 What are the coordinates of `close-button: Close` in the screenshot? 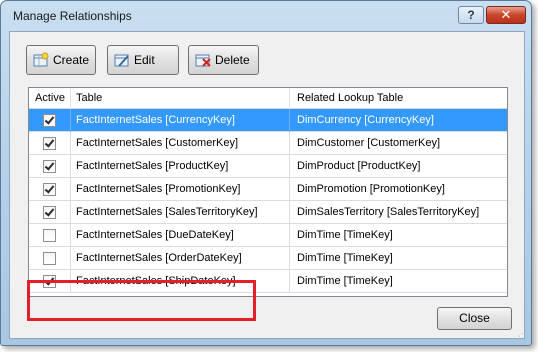 It's located at (474, 318).